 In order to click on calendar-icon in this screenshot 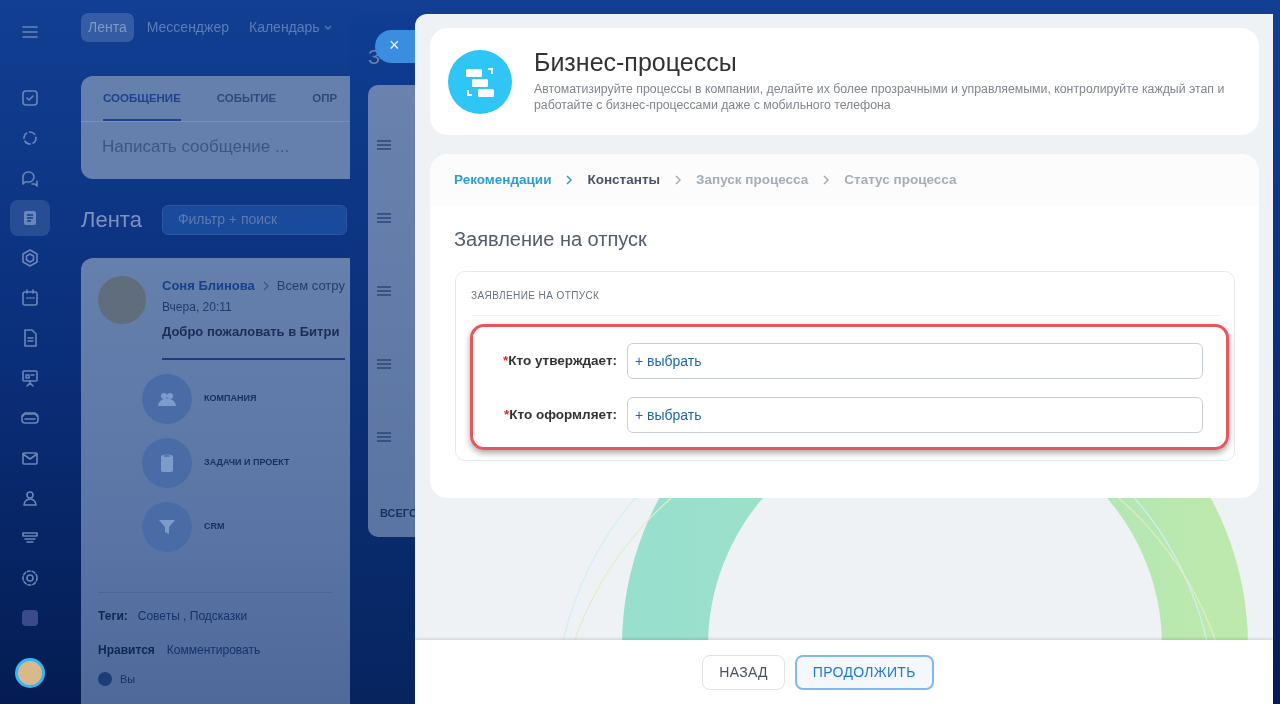, I will do `click(30, 298)`.